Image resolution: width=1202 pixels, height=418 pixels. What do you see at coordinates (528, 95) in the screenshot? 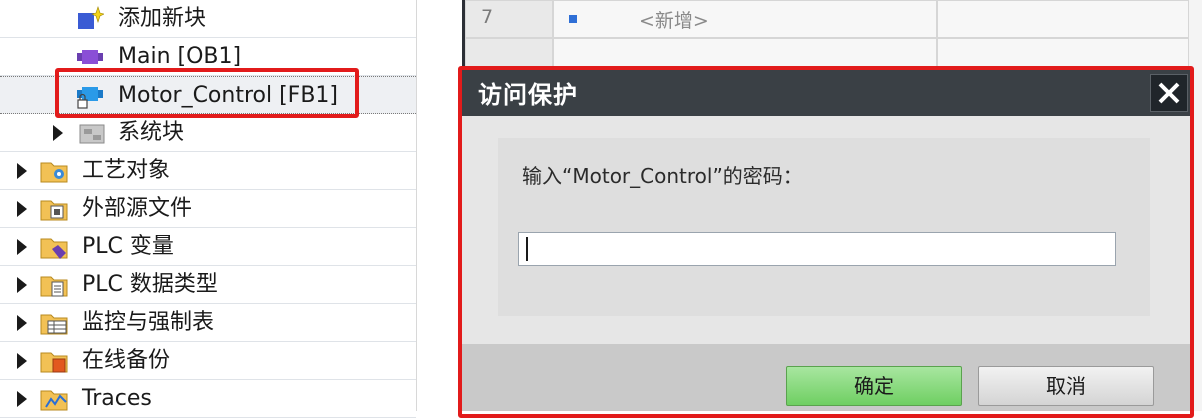
I see `dialog-title: 访问保护` at bounding box center [528, 95].